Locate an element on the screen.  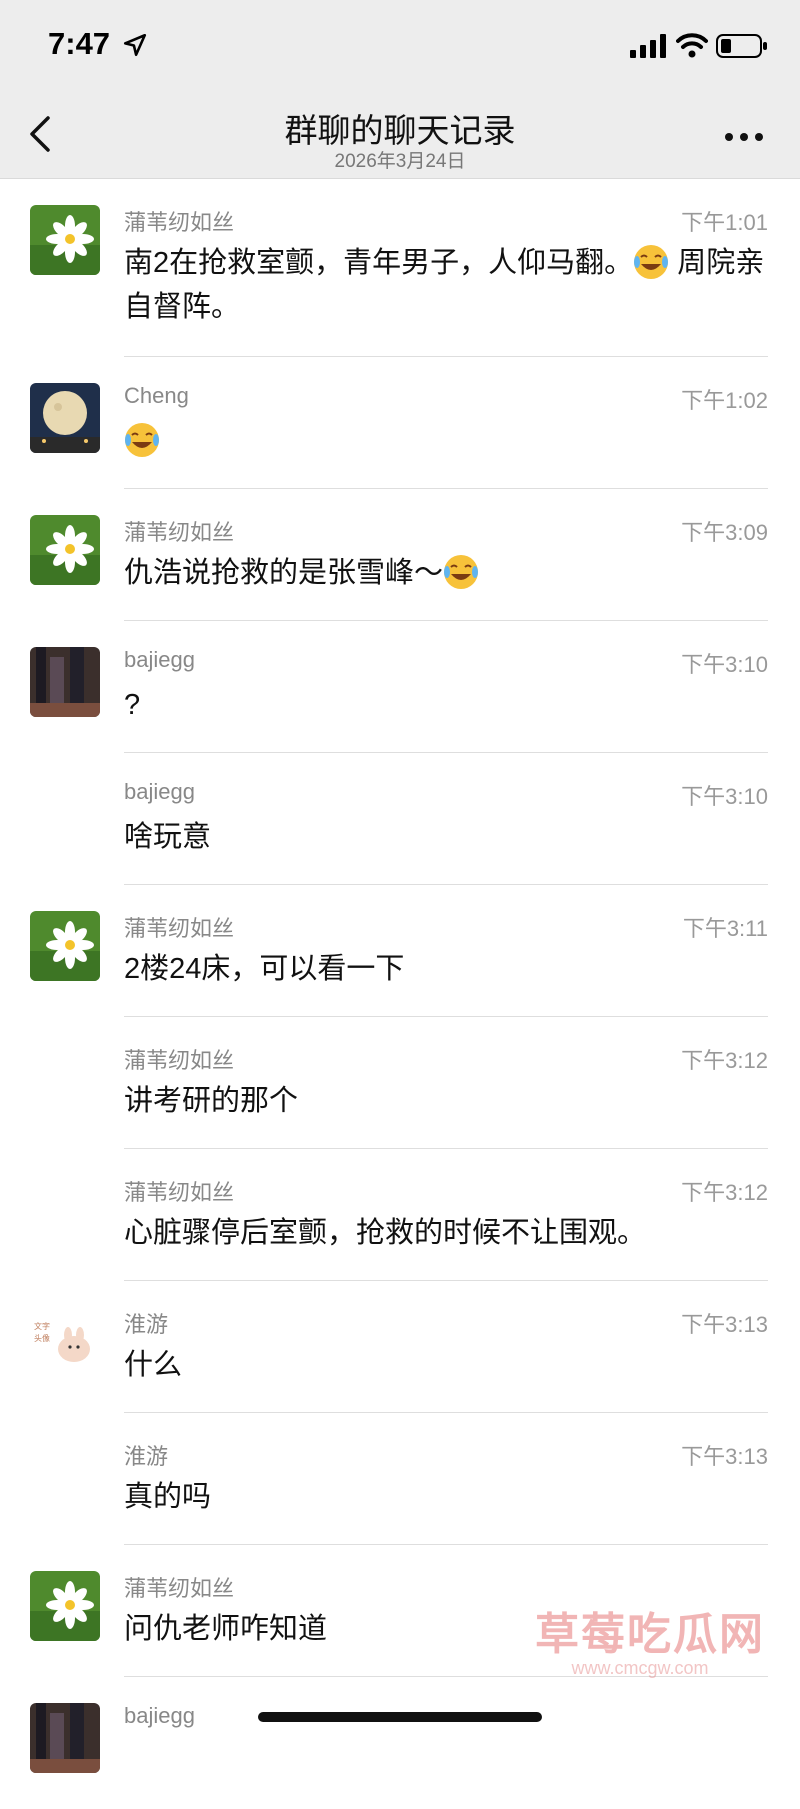
nav-bar: 群聊的聊天记录 2026年3月24日 is located at coordinates (400, 134).